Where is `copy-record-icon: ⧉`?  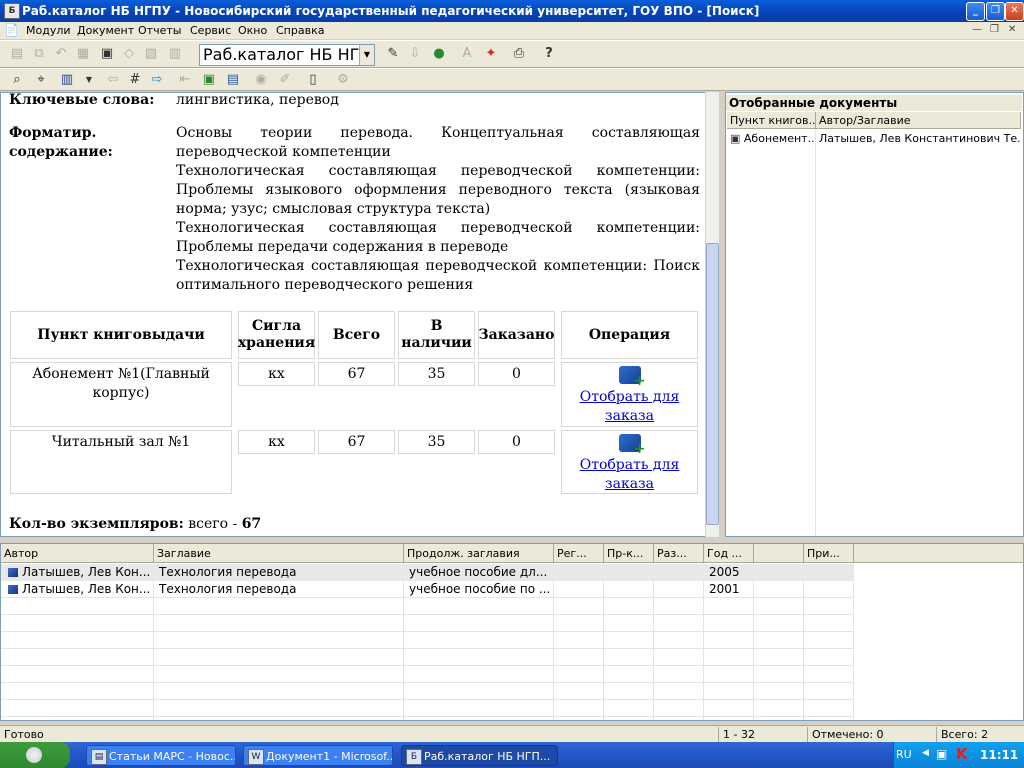
copy-record-icon: ⧉ is located at coordinates (39, 54).